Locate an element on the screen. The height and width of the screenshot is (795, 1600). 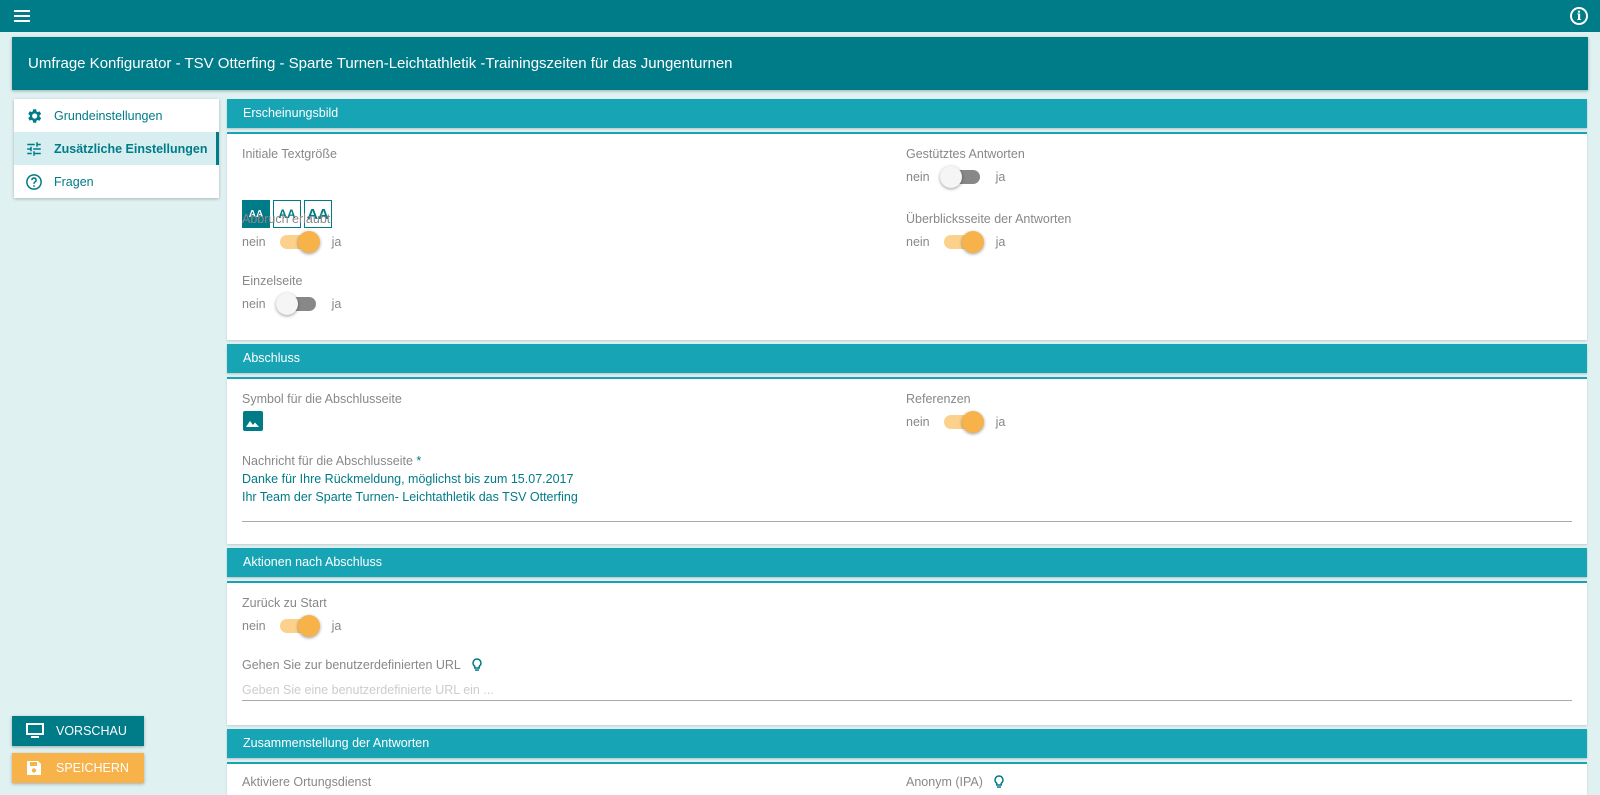
closing-message-label-text: Nachricht für die Abschlusseite is located at coordinates (327, 461).